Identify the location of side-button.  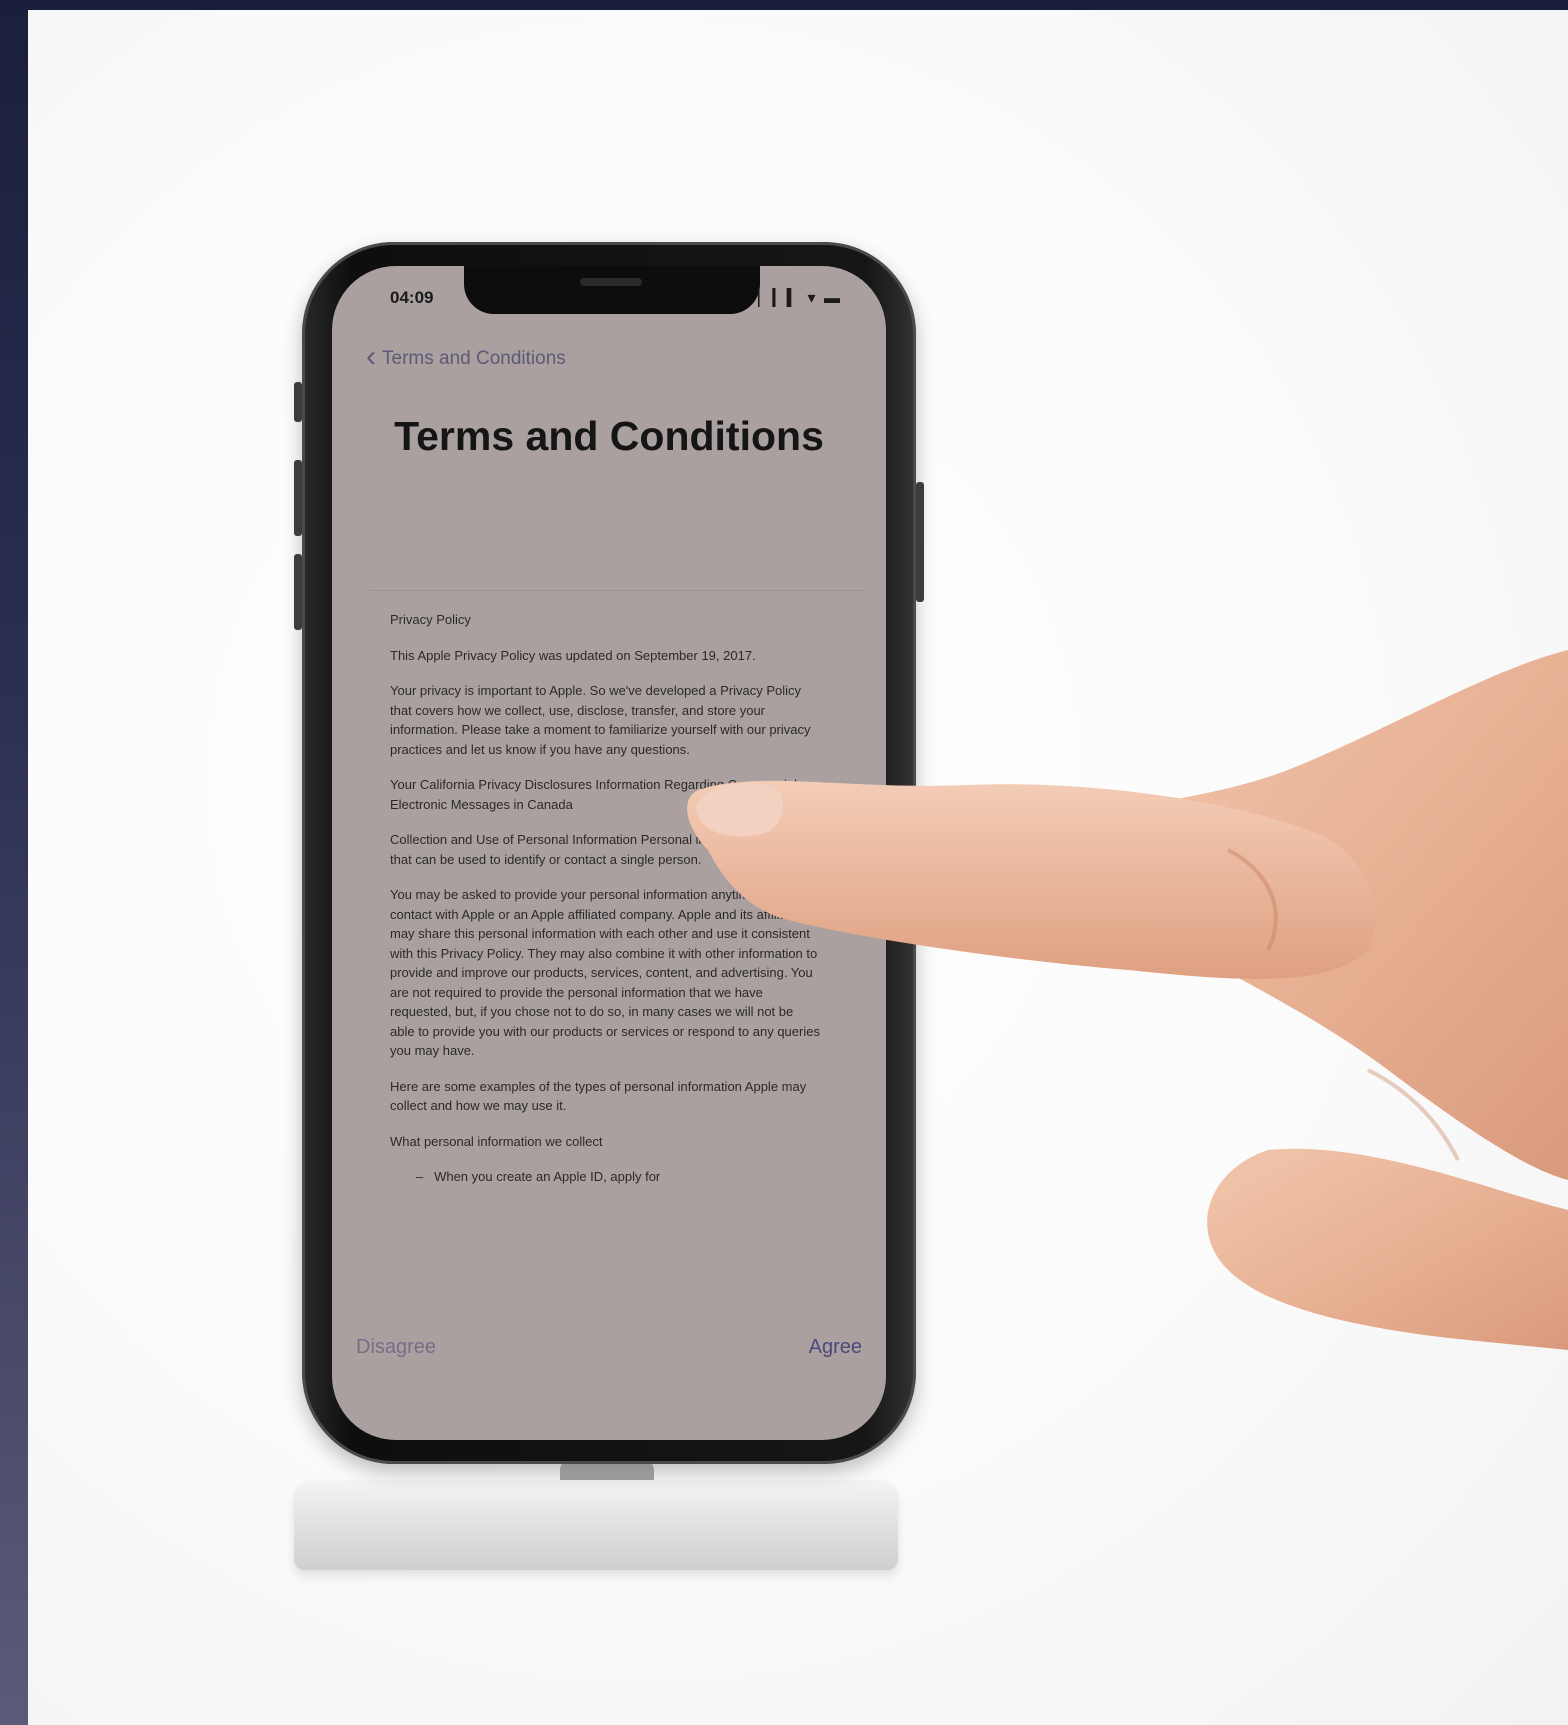
(920, 542).